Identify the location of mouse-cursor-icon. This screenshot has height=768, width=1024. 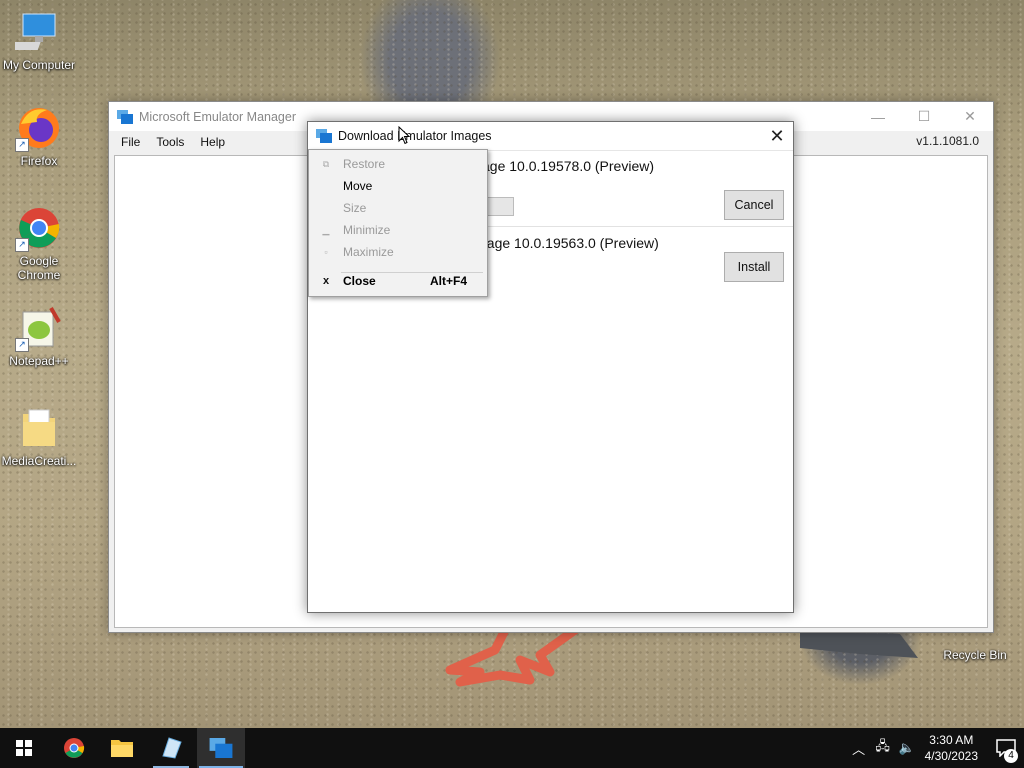
(404, 135).